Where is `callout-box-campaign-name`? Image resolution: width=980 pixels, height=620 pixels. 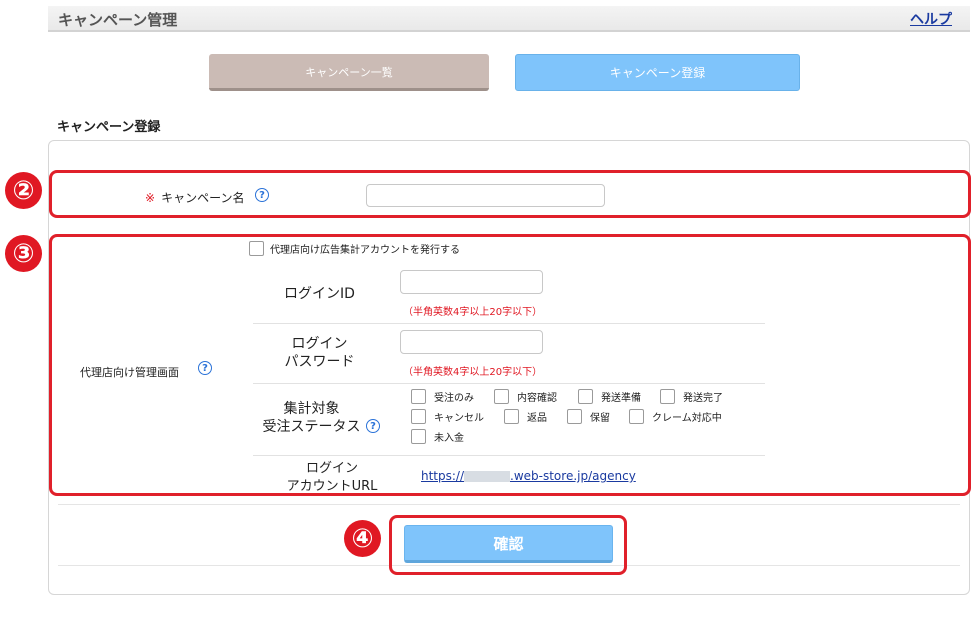 callout-box-campaign-name is located at coordinates (510, 194).